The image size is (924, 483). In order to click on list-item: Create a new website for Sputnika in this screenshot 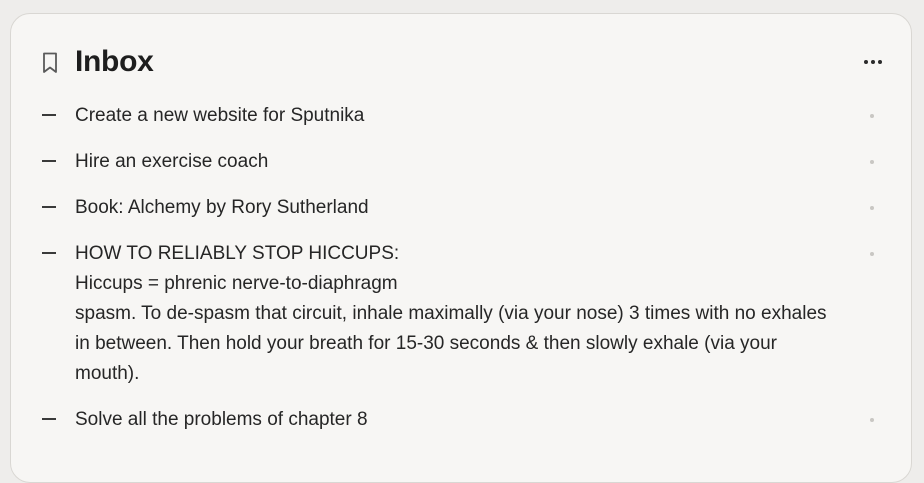, I will do `click(461, 123)`.